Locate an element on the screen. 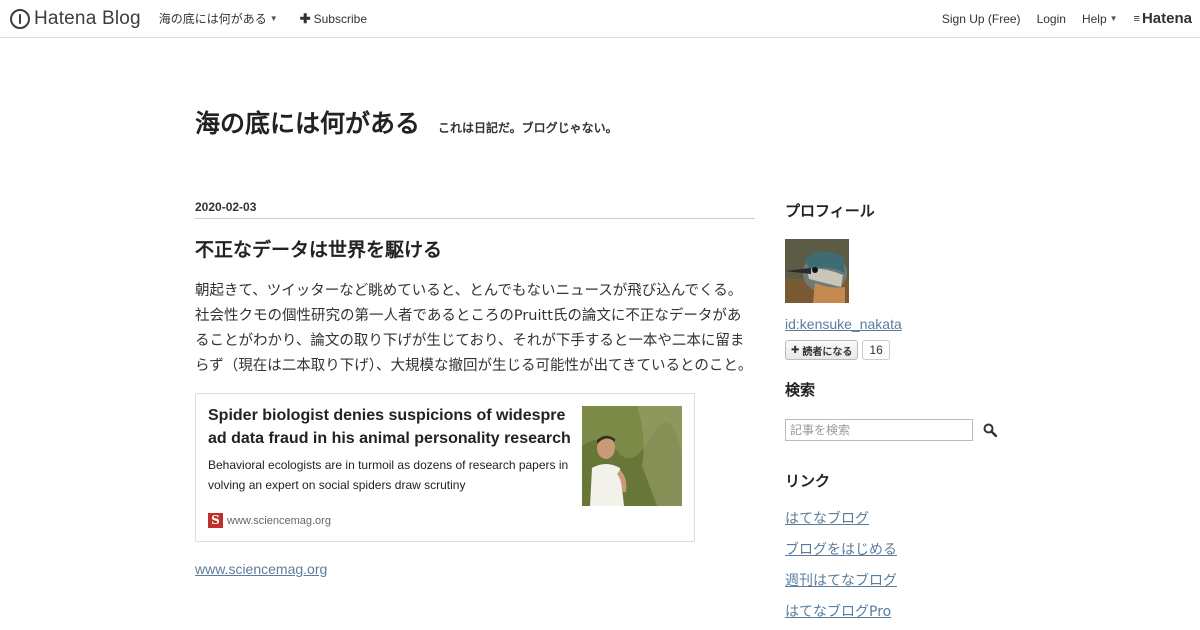  subscribe-button: ✚ 読者になる is located at coordinates (822, 350).